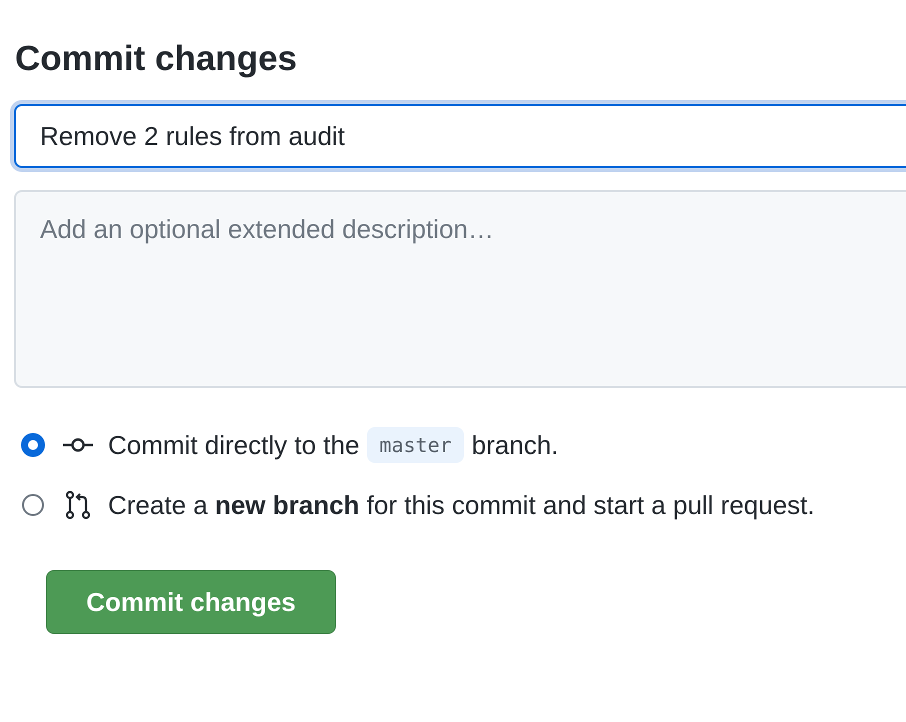 The height and width of the screenshot is (722, 906). I want to click on option-label: branch., so click(515, 445).